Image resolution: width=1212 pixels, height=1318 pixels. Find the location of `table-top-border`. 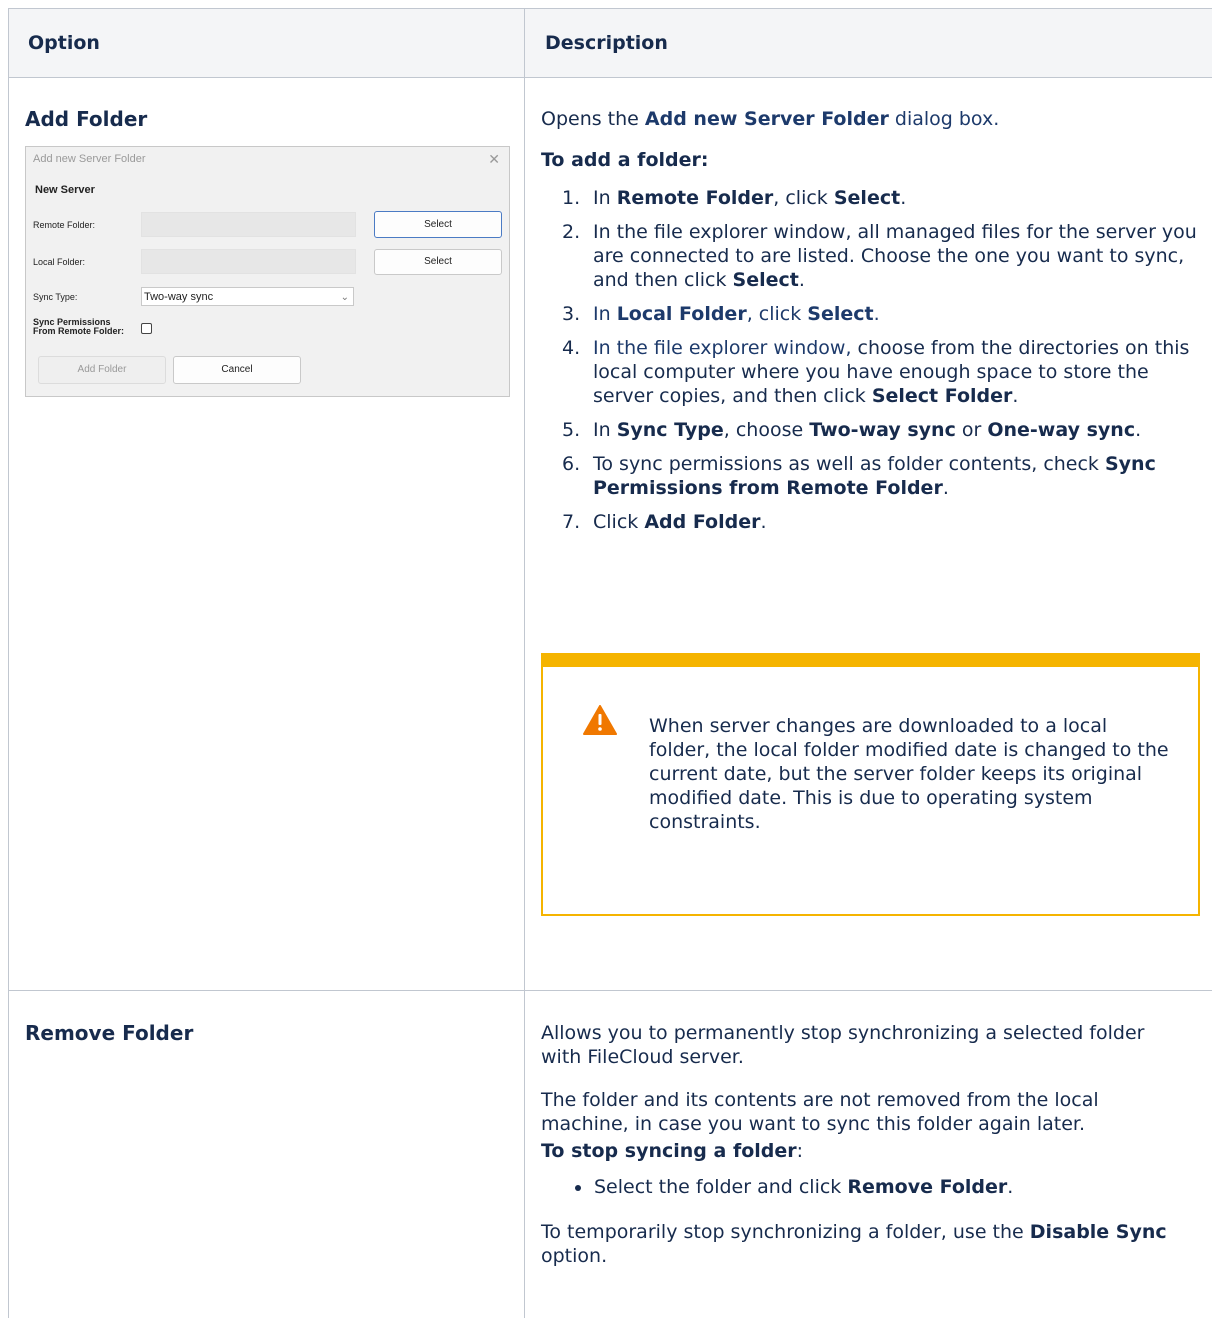

table-top-border is located at coordinates (610, 8).